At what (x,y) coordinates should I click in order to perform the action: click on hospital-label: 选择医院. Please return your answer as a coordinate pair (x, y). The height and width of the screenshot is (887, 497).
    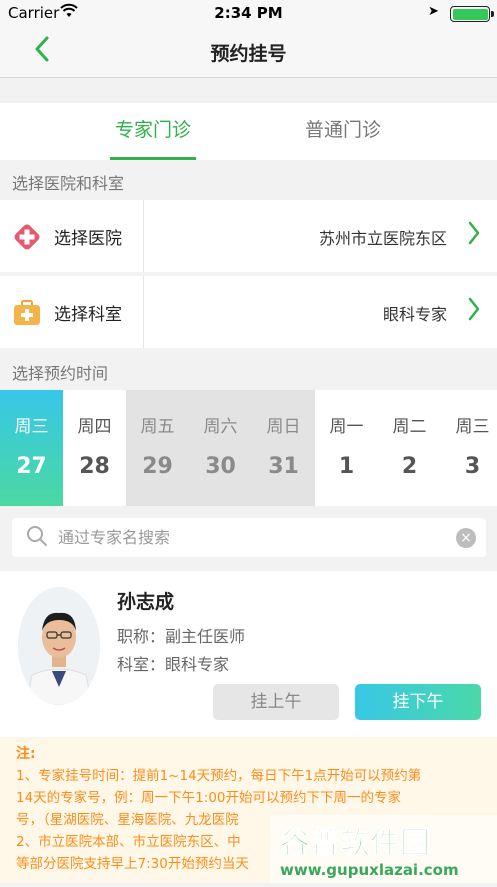
    Looking at the image, I should click on (88, 239).